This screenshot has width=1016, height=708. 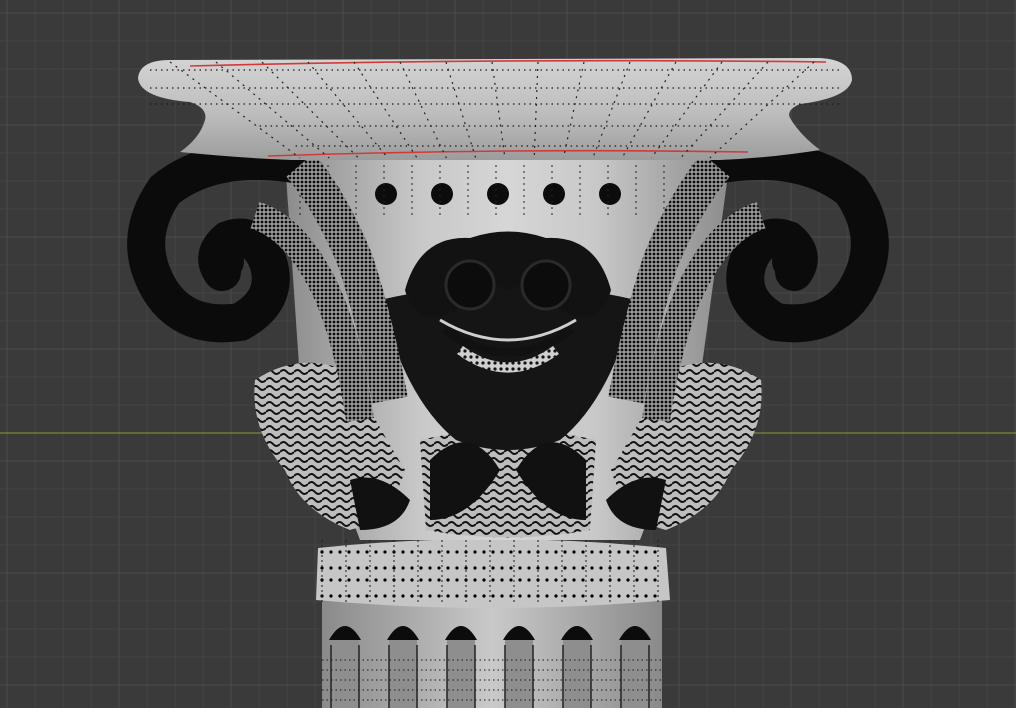 What do you see at coordinates (492, 654) in the screenshot?
I see `column-shaft` at bounding box center [492, 654].